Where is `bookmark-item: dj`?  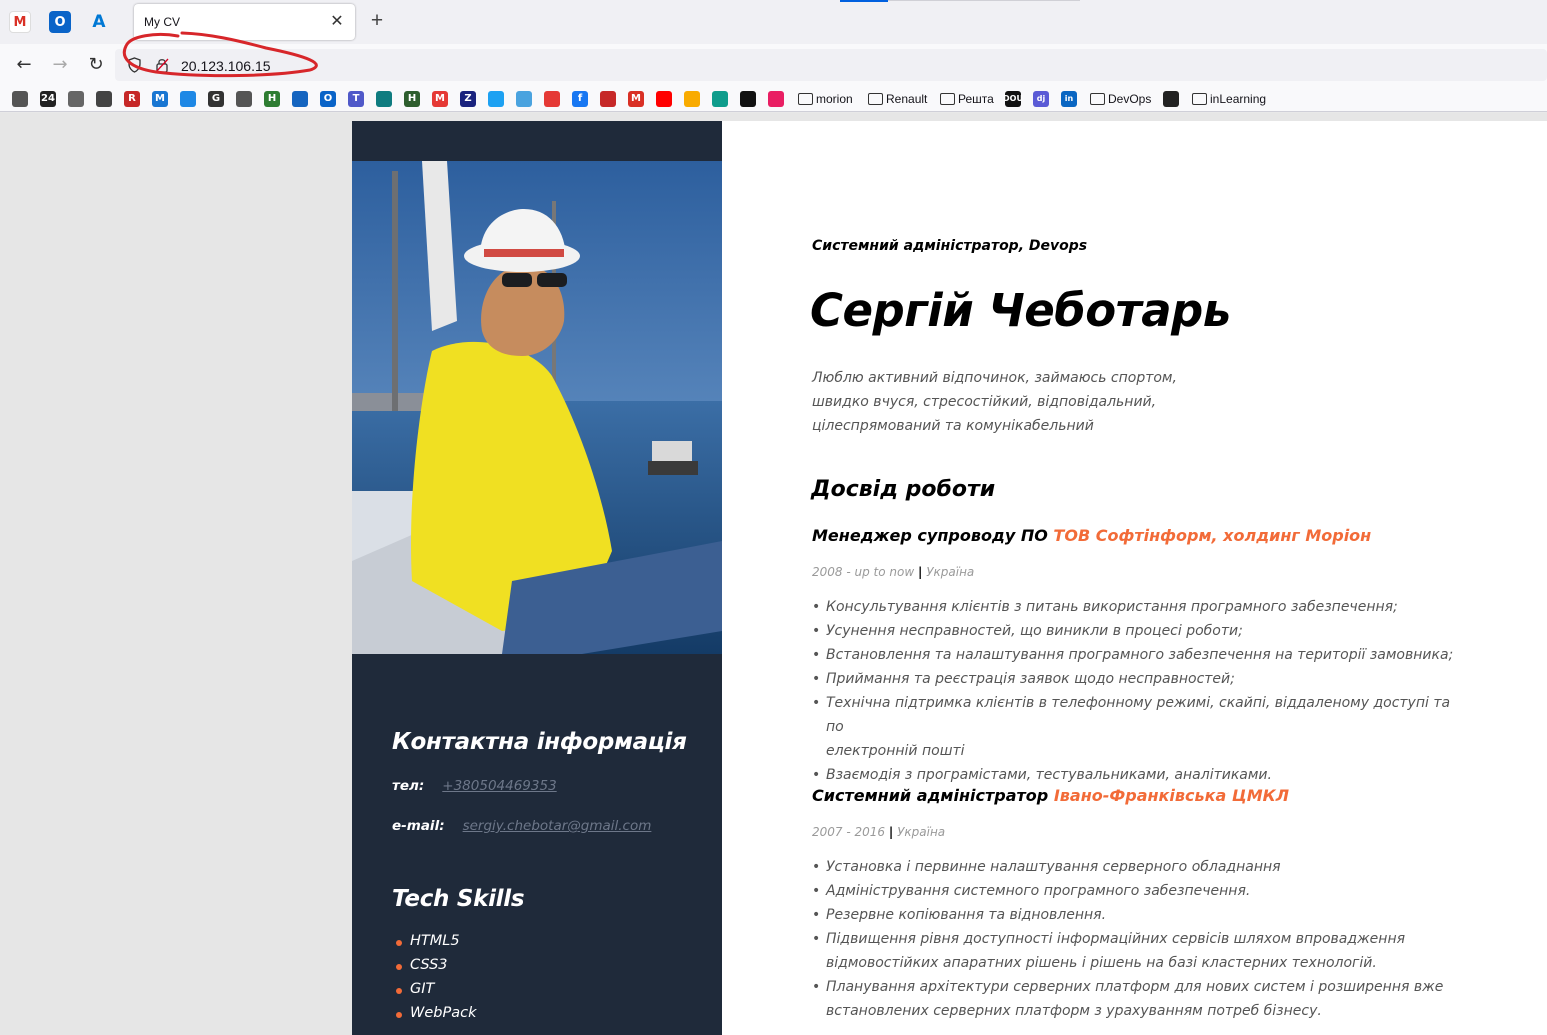
bookmark-item: dj is located at coordinates (1041, 98).